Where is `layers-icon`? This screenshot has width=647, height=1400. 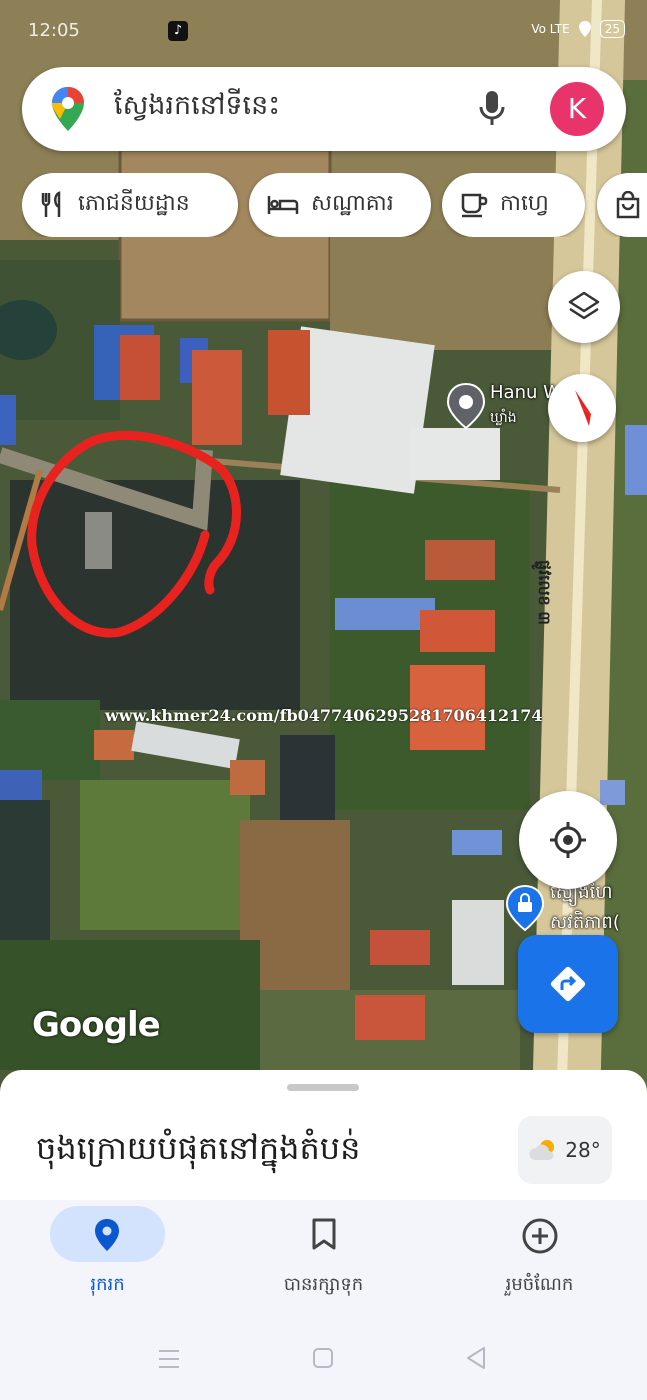
layers-icon is located at coordinates (584, 305).